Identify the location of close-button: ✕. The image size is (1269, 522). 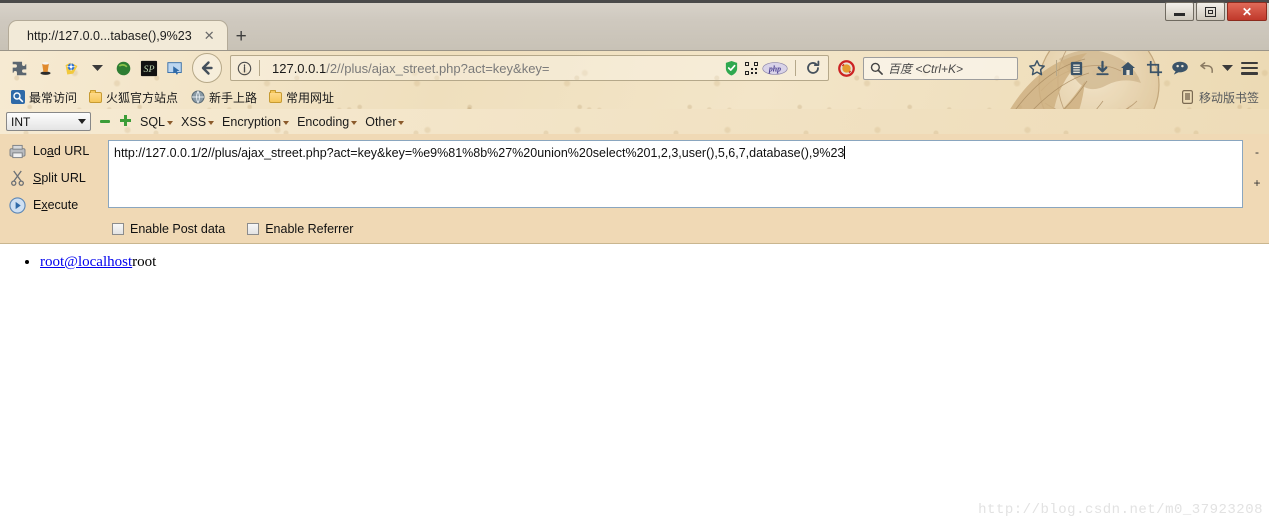
(1247, 11).